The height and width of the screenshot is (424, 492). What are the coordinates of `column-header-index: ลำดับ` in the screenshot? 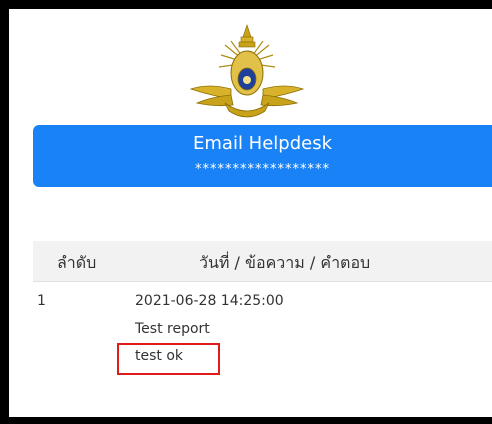 It's located at (77, 262).